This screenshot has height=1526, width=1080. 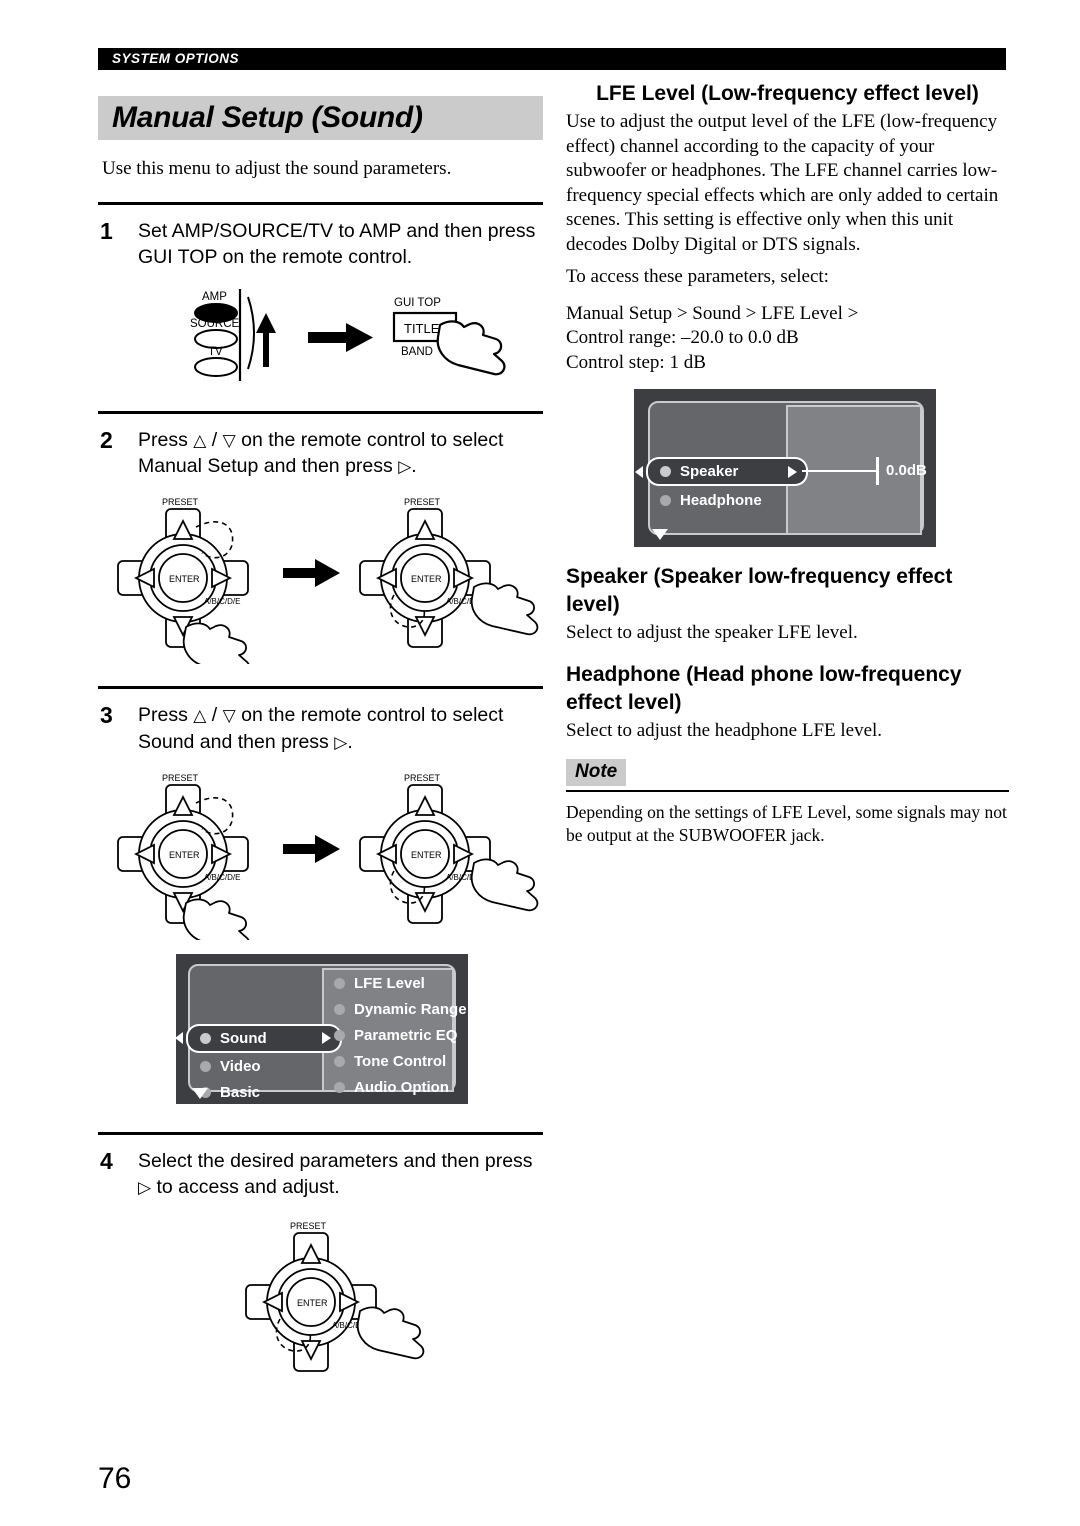 What do you see at coordinates (215, 352) in the screenshot?
I see `switch-label-tv: TV` at bounding box center [215, 352].